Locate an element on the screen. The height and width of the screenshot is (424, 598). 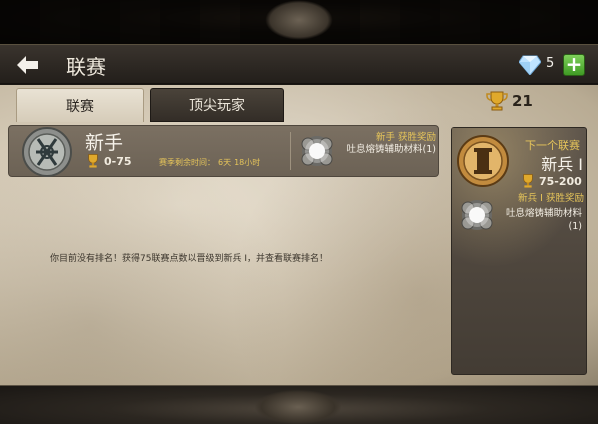
plus-icon: + is located at coordinates (574, 64).